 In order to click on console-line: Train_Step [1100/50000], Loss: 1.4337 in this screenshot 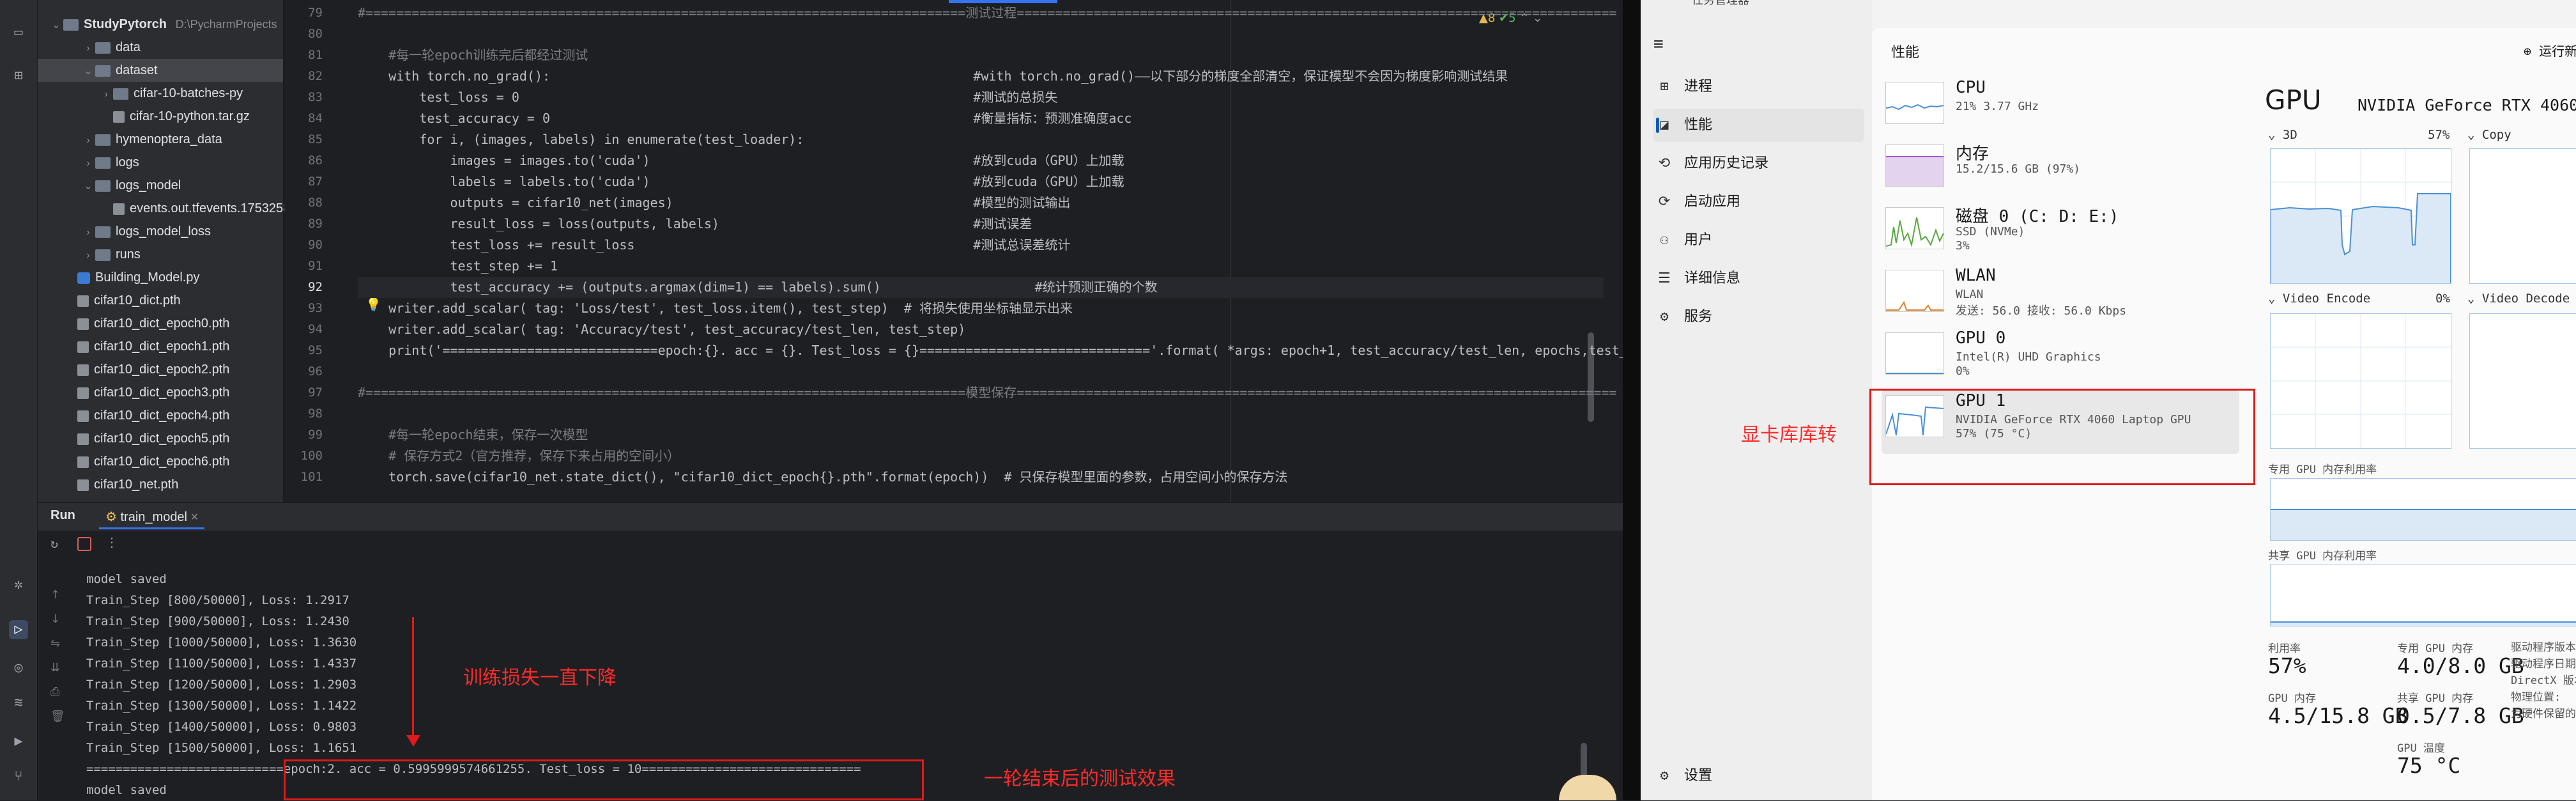, I will do `click(221, 664)`.